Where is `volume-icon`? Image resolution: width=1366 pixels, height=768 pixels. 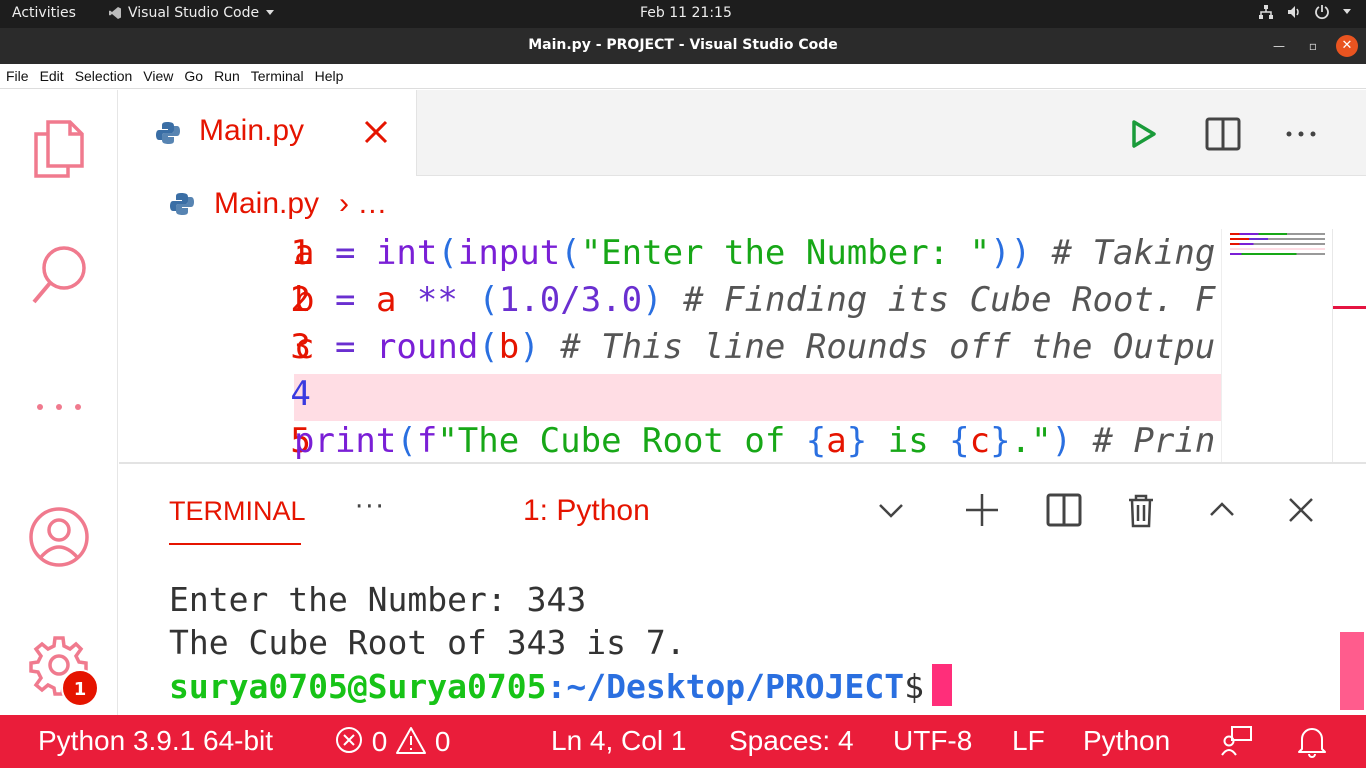
volume-icon is located at coordinates (1293, 12).